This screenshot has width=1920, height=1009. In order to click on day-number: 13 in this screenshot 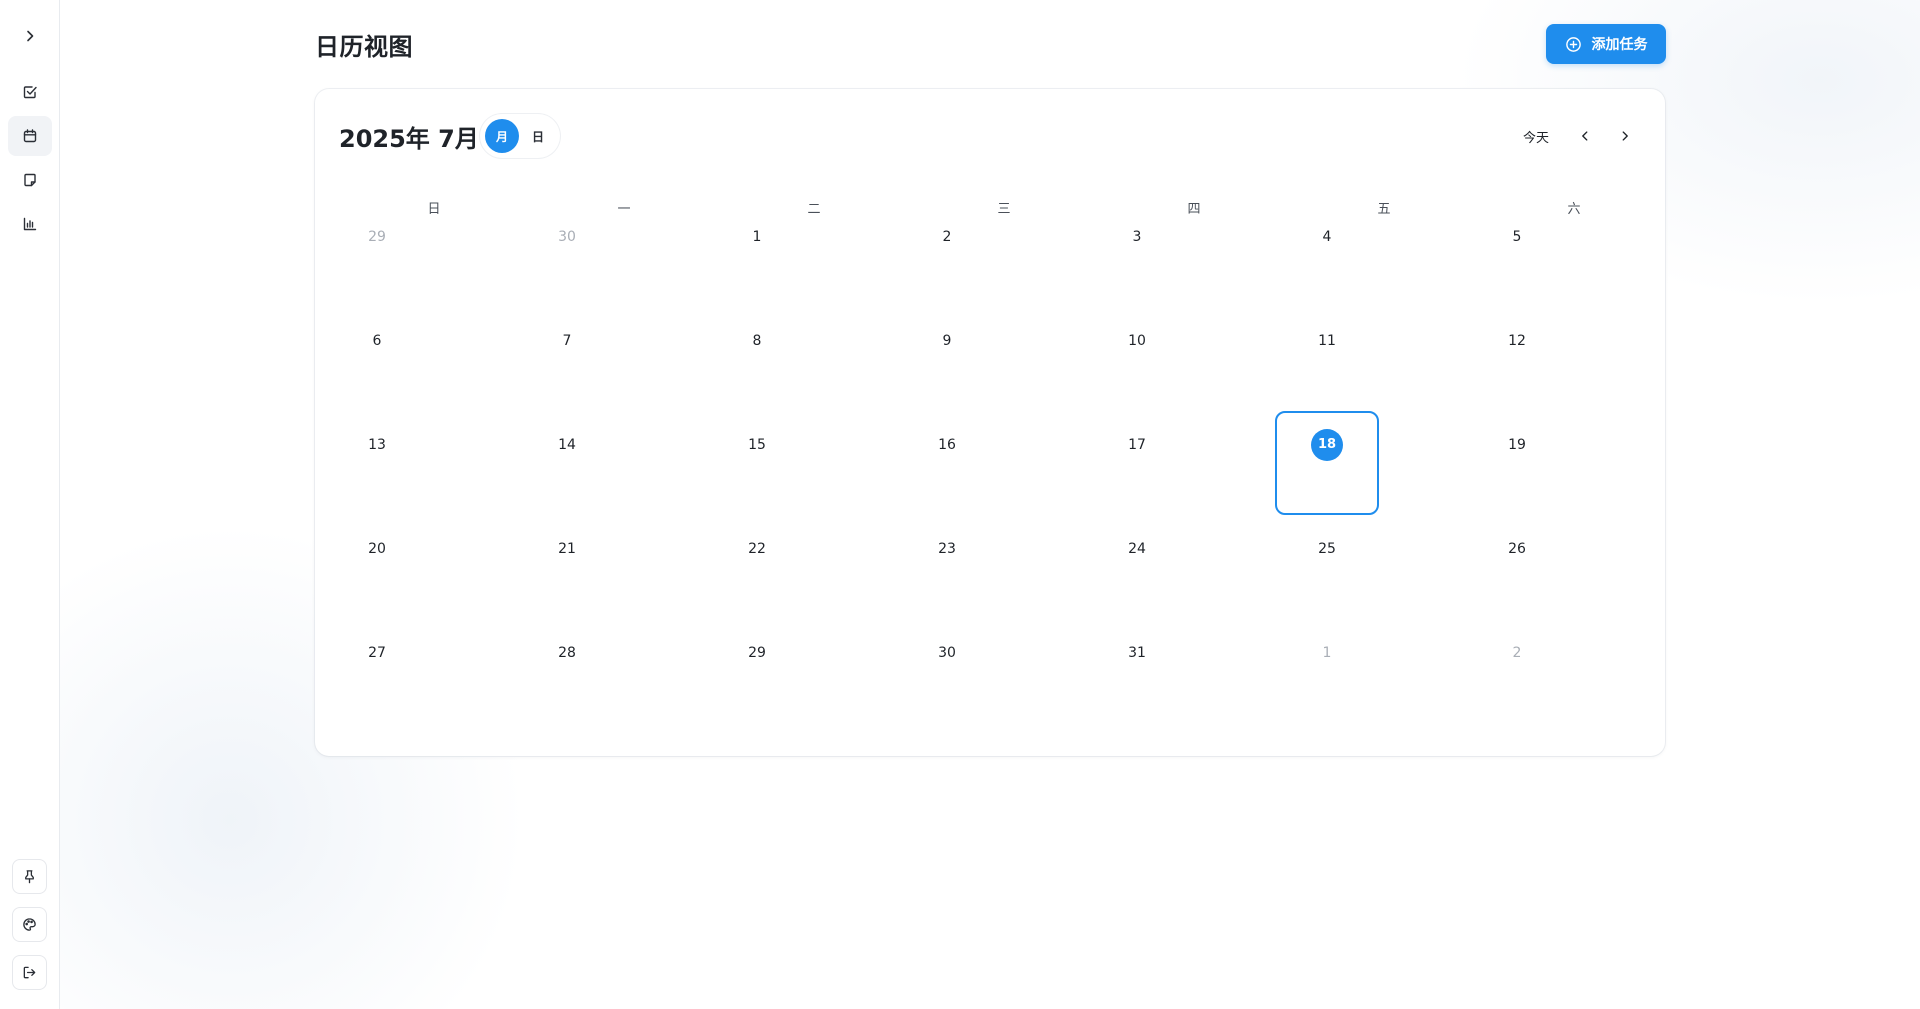, I will do `click(377, 445)`.